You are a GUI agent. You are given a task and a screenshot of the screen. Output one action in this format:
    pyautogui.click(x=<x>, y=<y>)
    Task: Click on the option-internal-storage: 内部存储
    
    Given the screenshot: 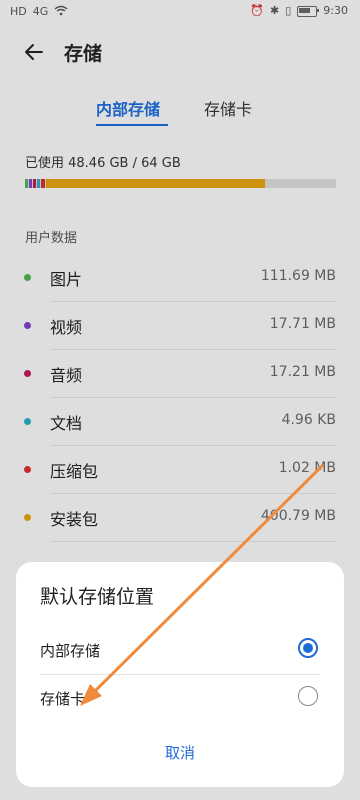 What is the action you would take?
    pyautogui.click(x=180, y=650)
    